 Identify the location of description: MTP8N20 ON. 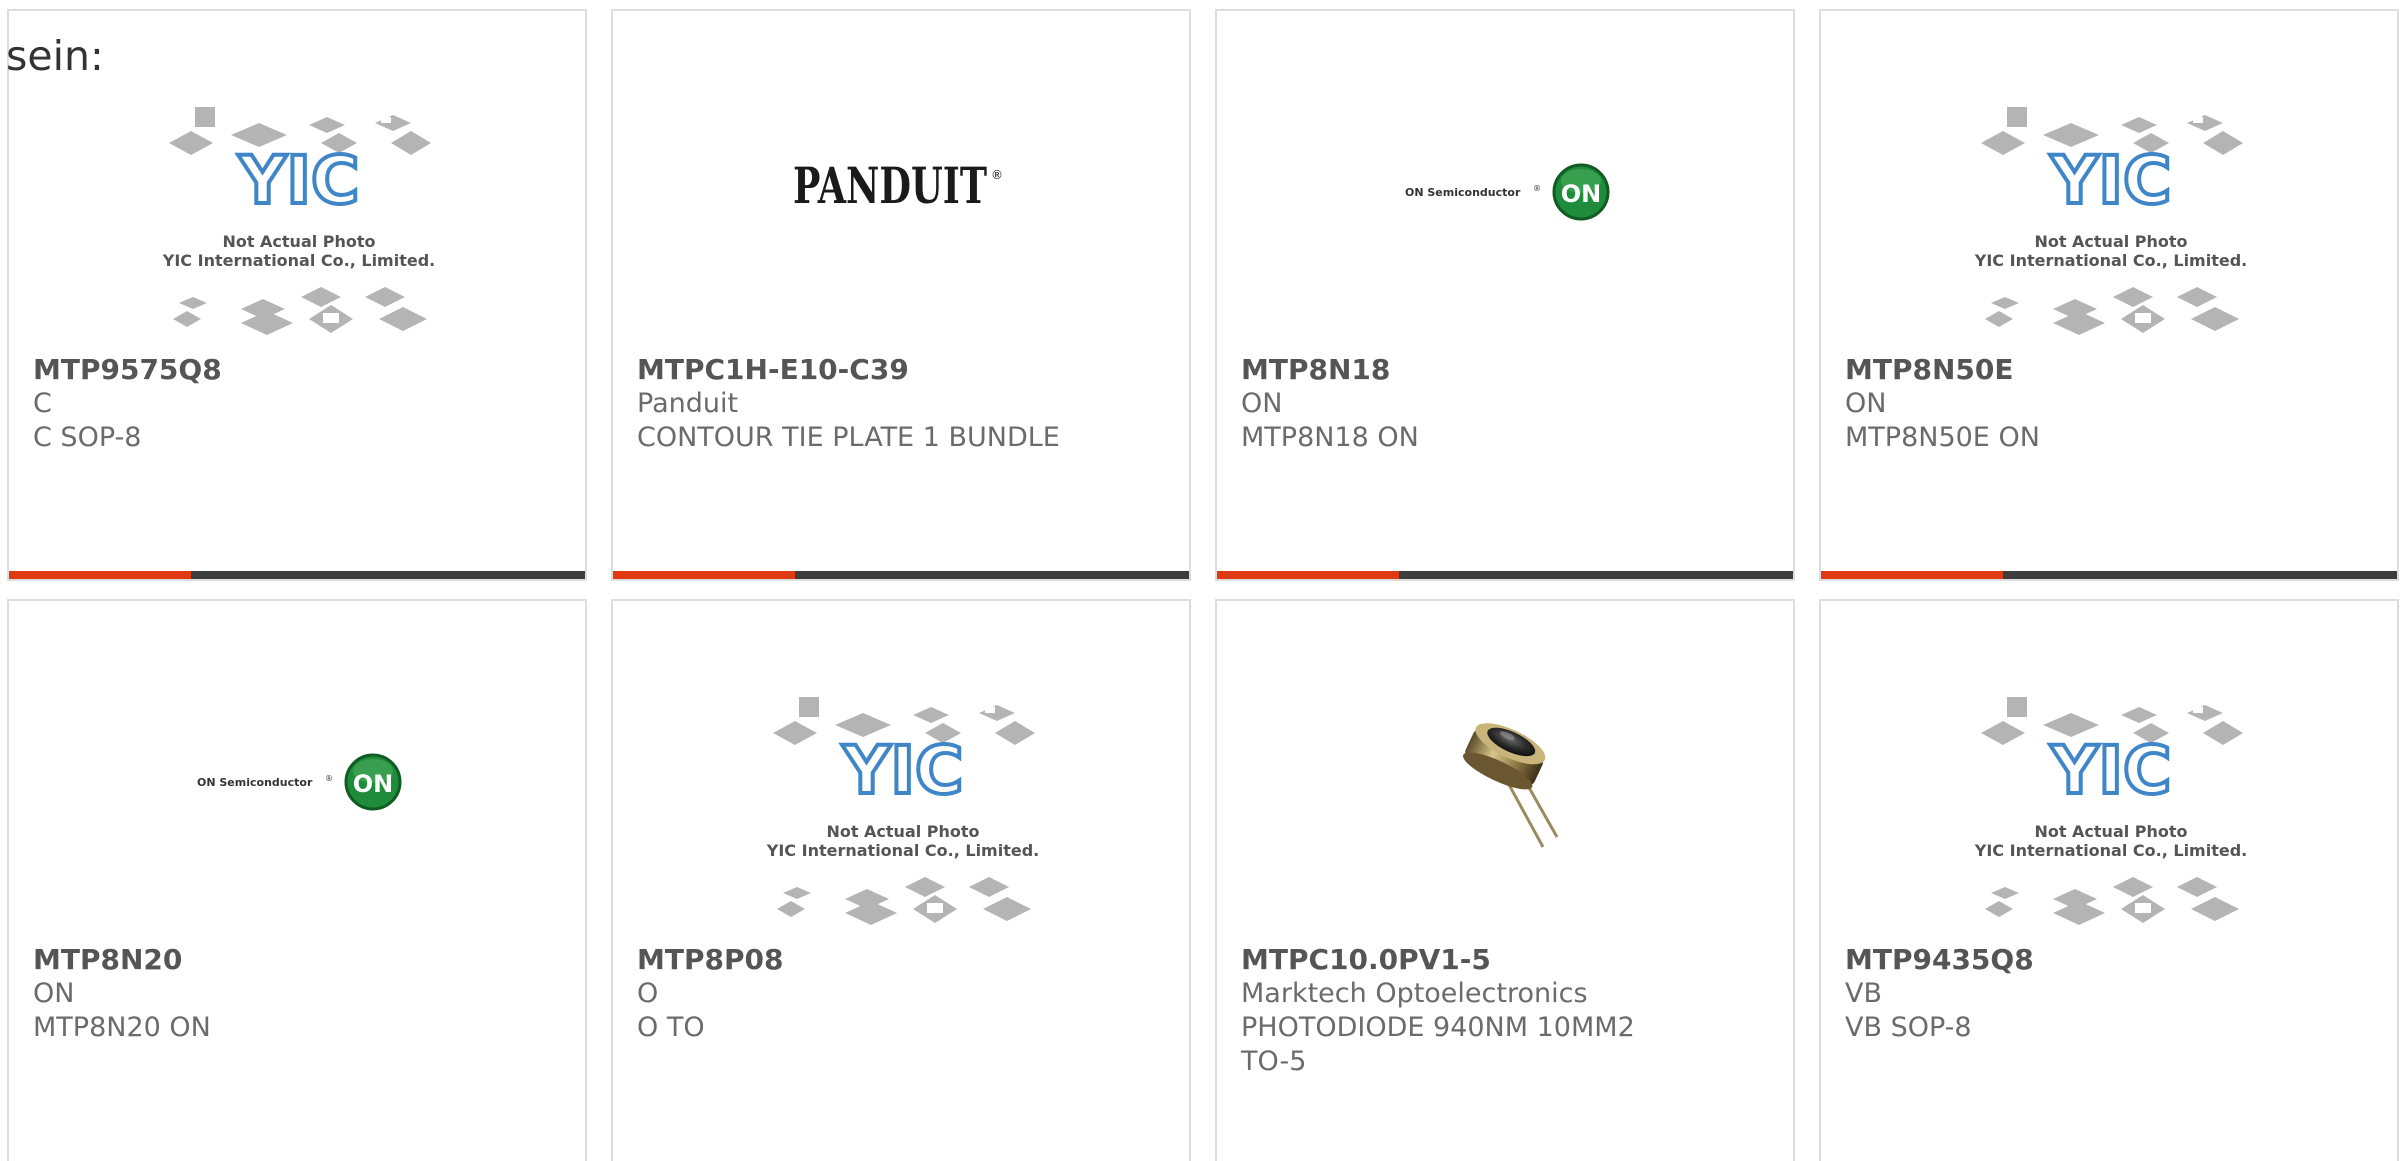
(122, 1027).